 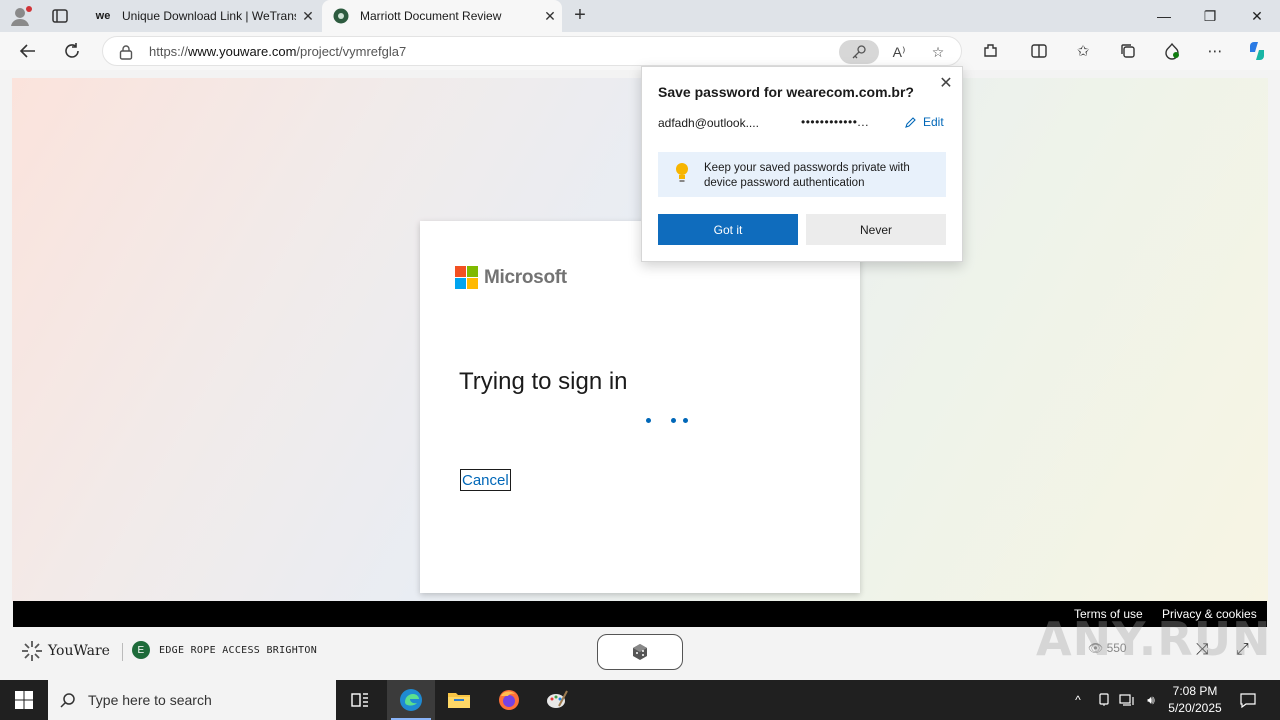 I want to click on remix-button, so click(x=640, y=652).